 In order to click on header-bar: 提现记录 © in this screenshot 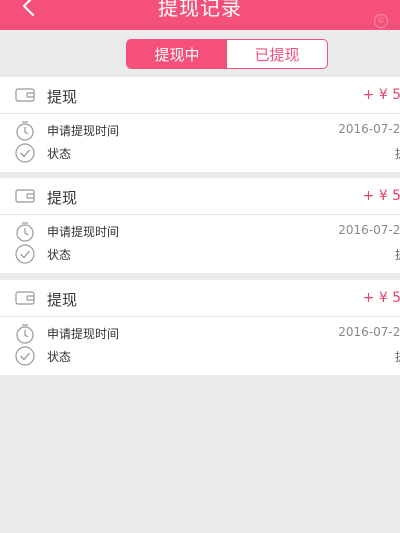, I will do `click(200, 15)`.